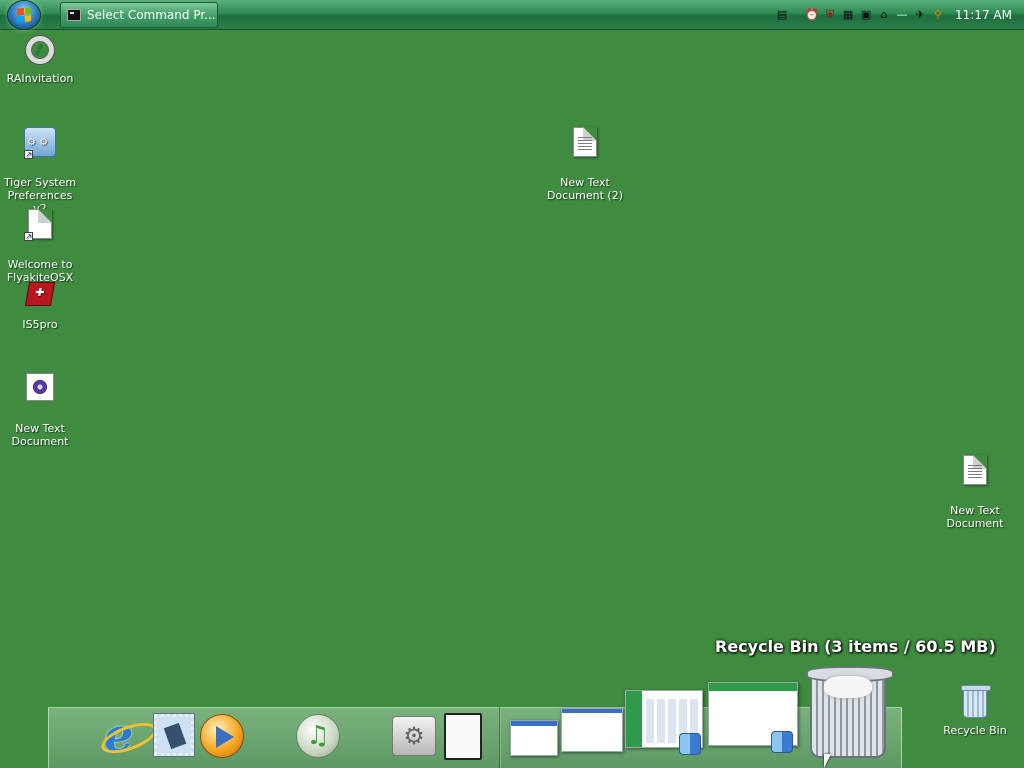 The image size is (1024, 768). I want to click on desktop-icon-rainvitation: RAInvitation, so click(40, 59).